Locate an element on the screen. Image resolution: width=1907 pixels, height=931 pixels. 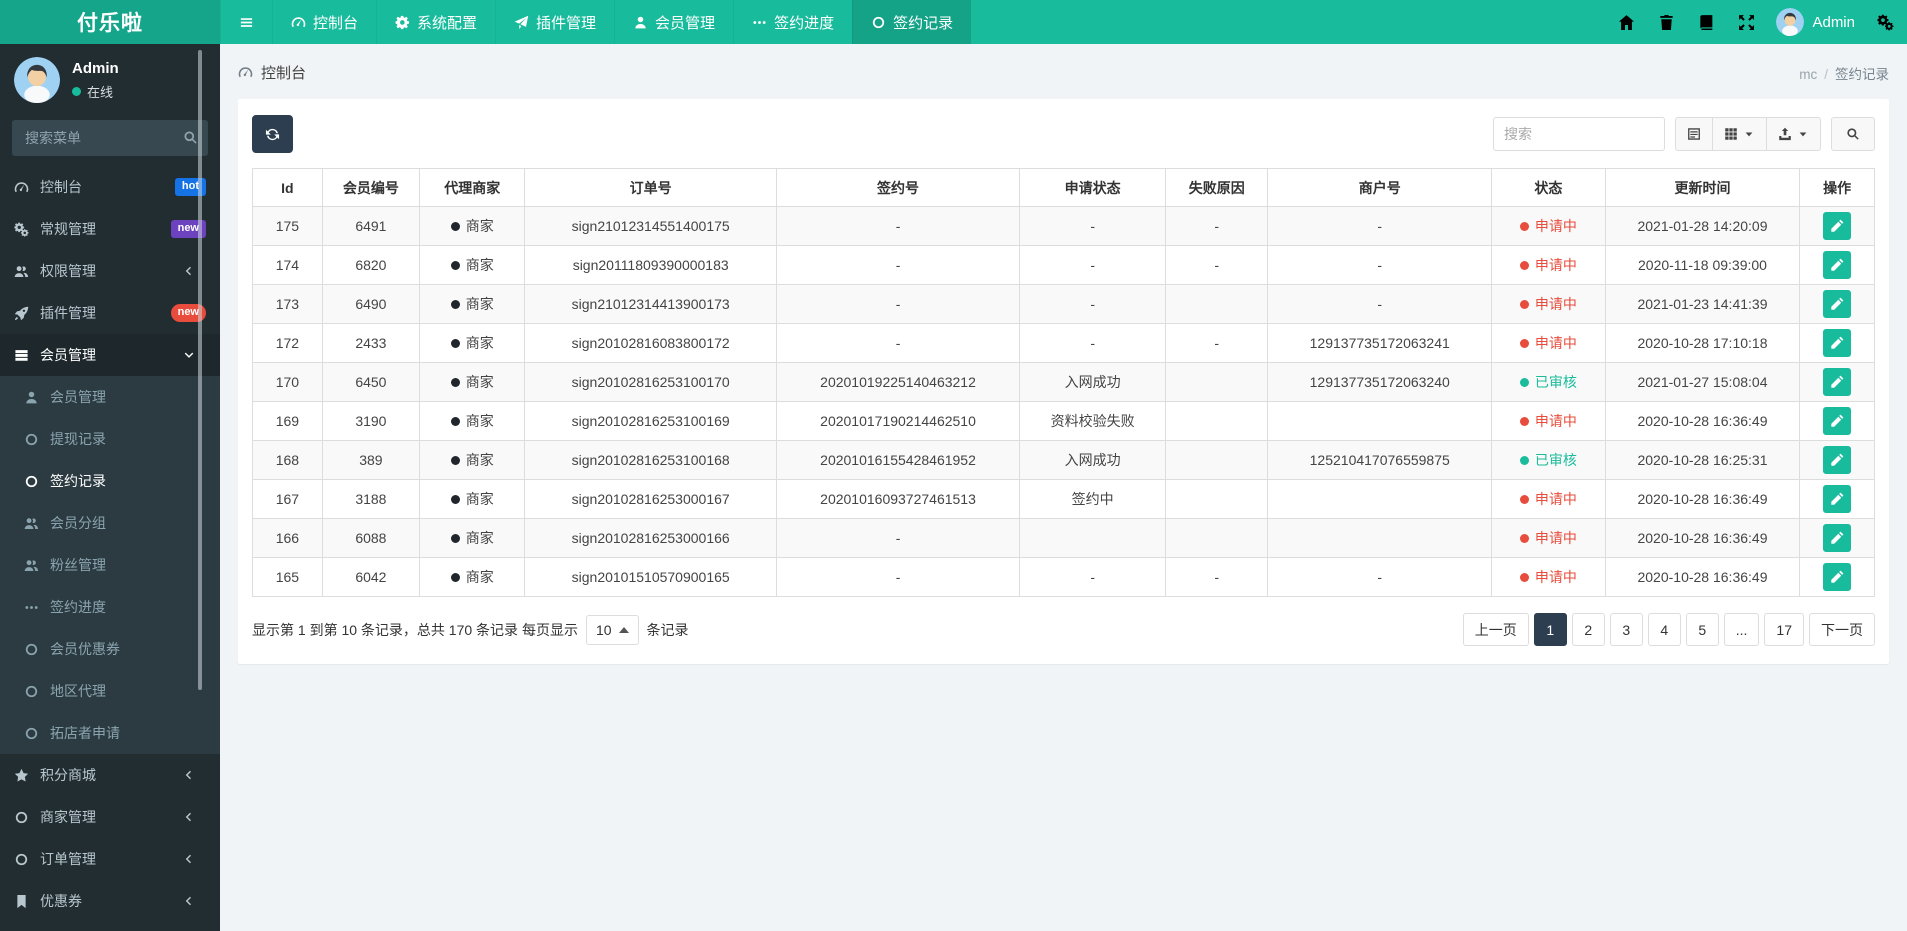
page-button-3: 3 is located at coordinates (1626, 629).